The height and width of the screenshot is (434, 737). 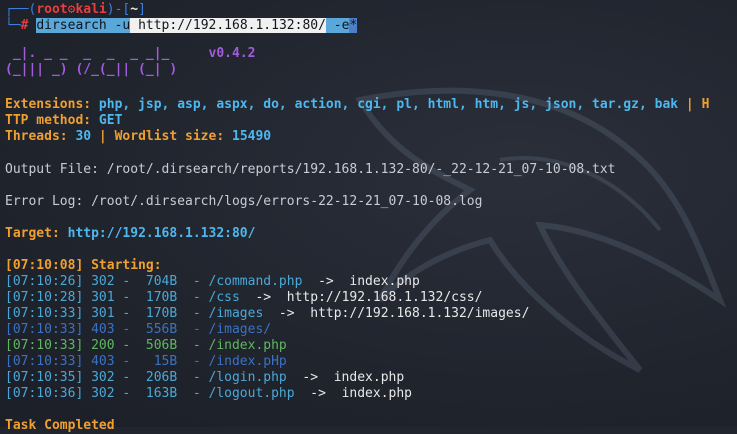 I want to click on result-main: [07:10:33] 200 - 506B - /index.php, so click(x=146, y=345).